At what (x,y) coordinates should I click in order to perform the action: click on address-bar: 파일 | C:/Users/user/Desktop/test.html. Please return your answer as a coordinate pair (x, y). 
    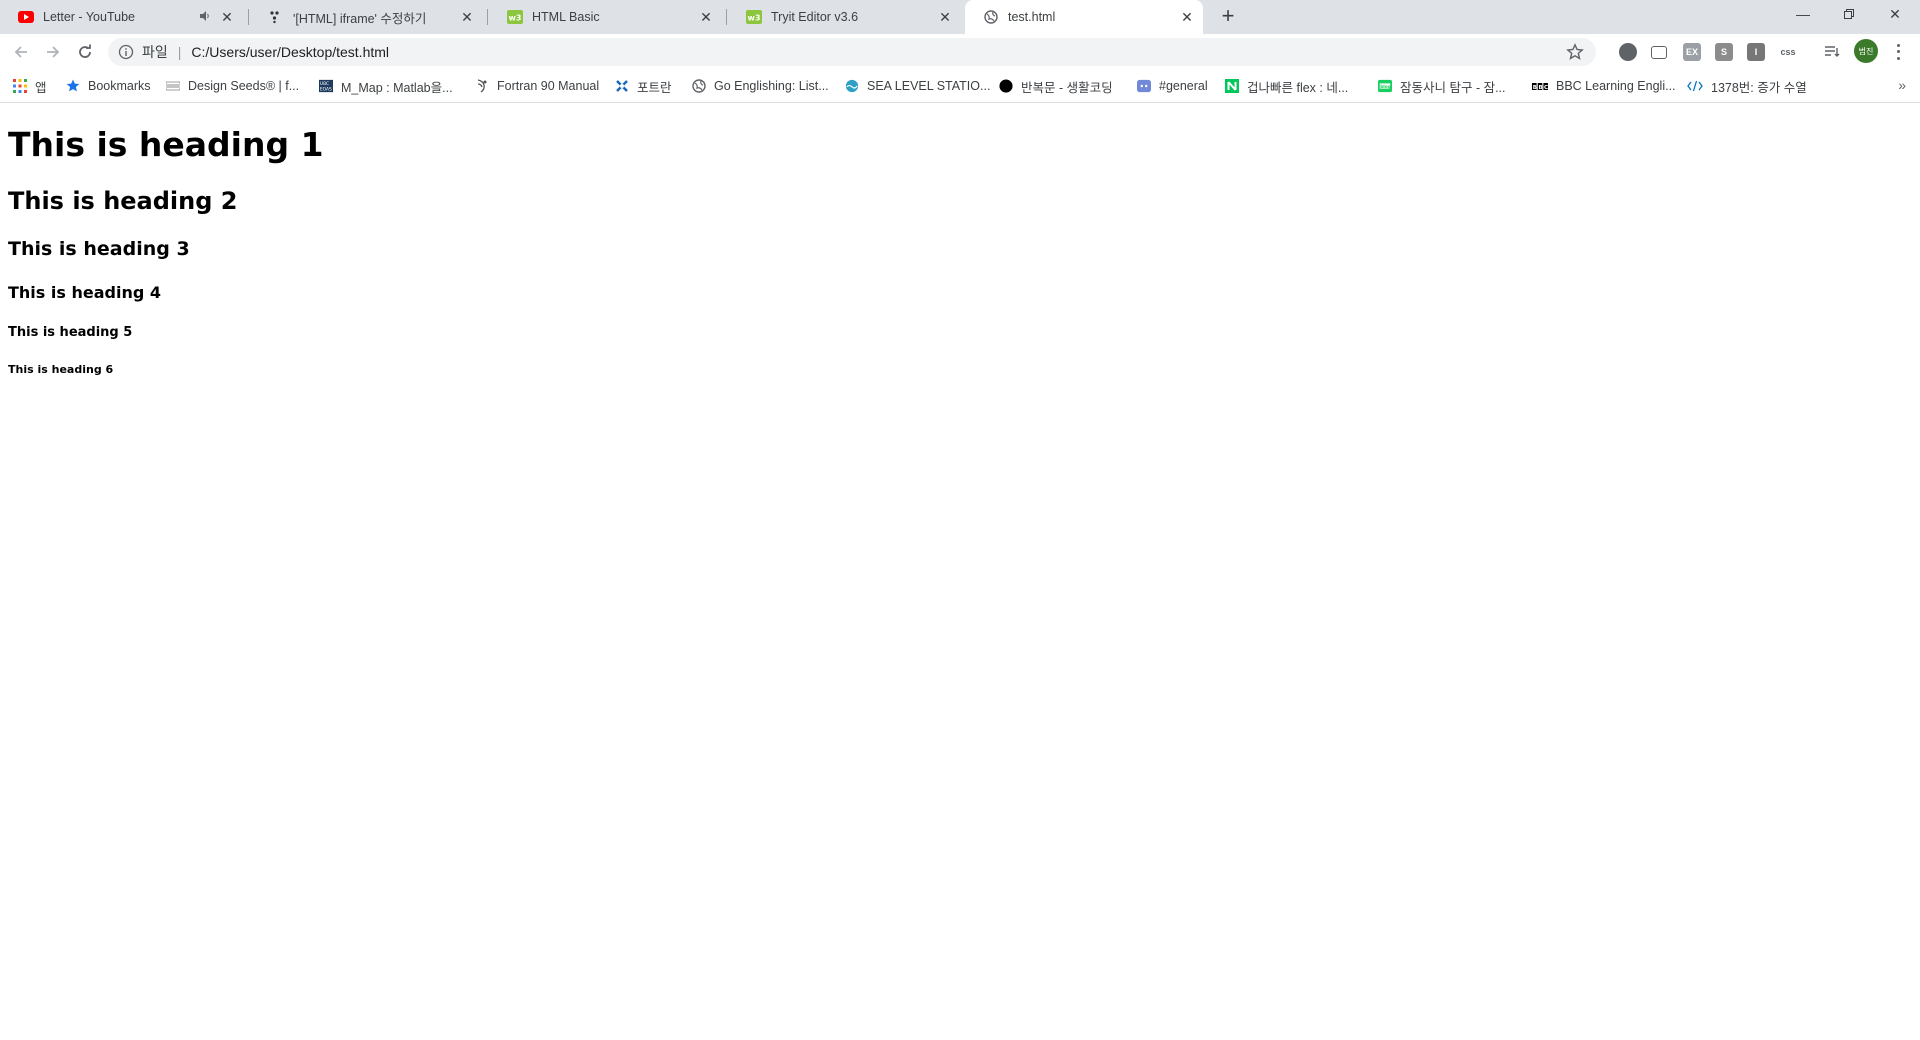
    Looking at the image, I should click on (852, 52).